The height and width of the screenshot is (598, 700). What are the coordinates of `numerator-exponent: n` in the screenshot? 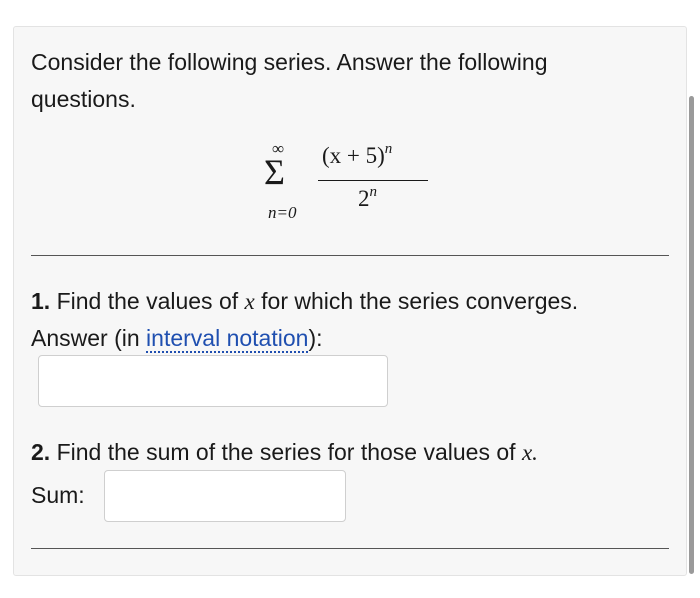 It's located at (388, 149).